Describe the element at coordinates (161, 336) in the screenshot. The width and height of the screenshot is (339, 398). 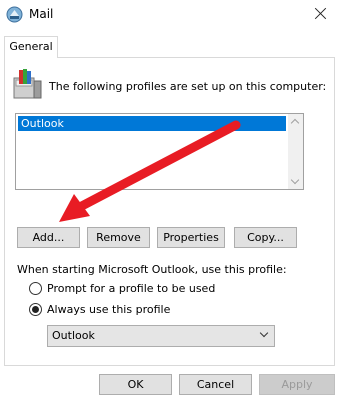
I see `profile-dropdown: Outlook` at that location.